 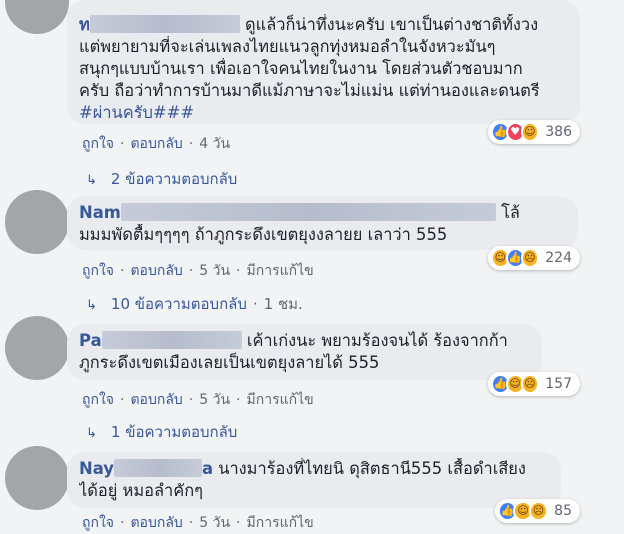 I want to click on reaction-count: 85, so click(x=563, y=511).